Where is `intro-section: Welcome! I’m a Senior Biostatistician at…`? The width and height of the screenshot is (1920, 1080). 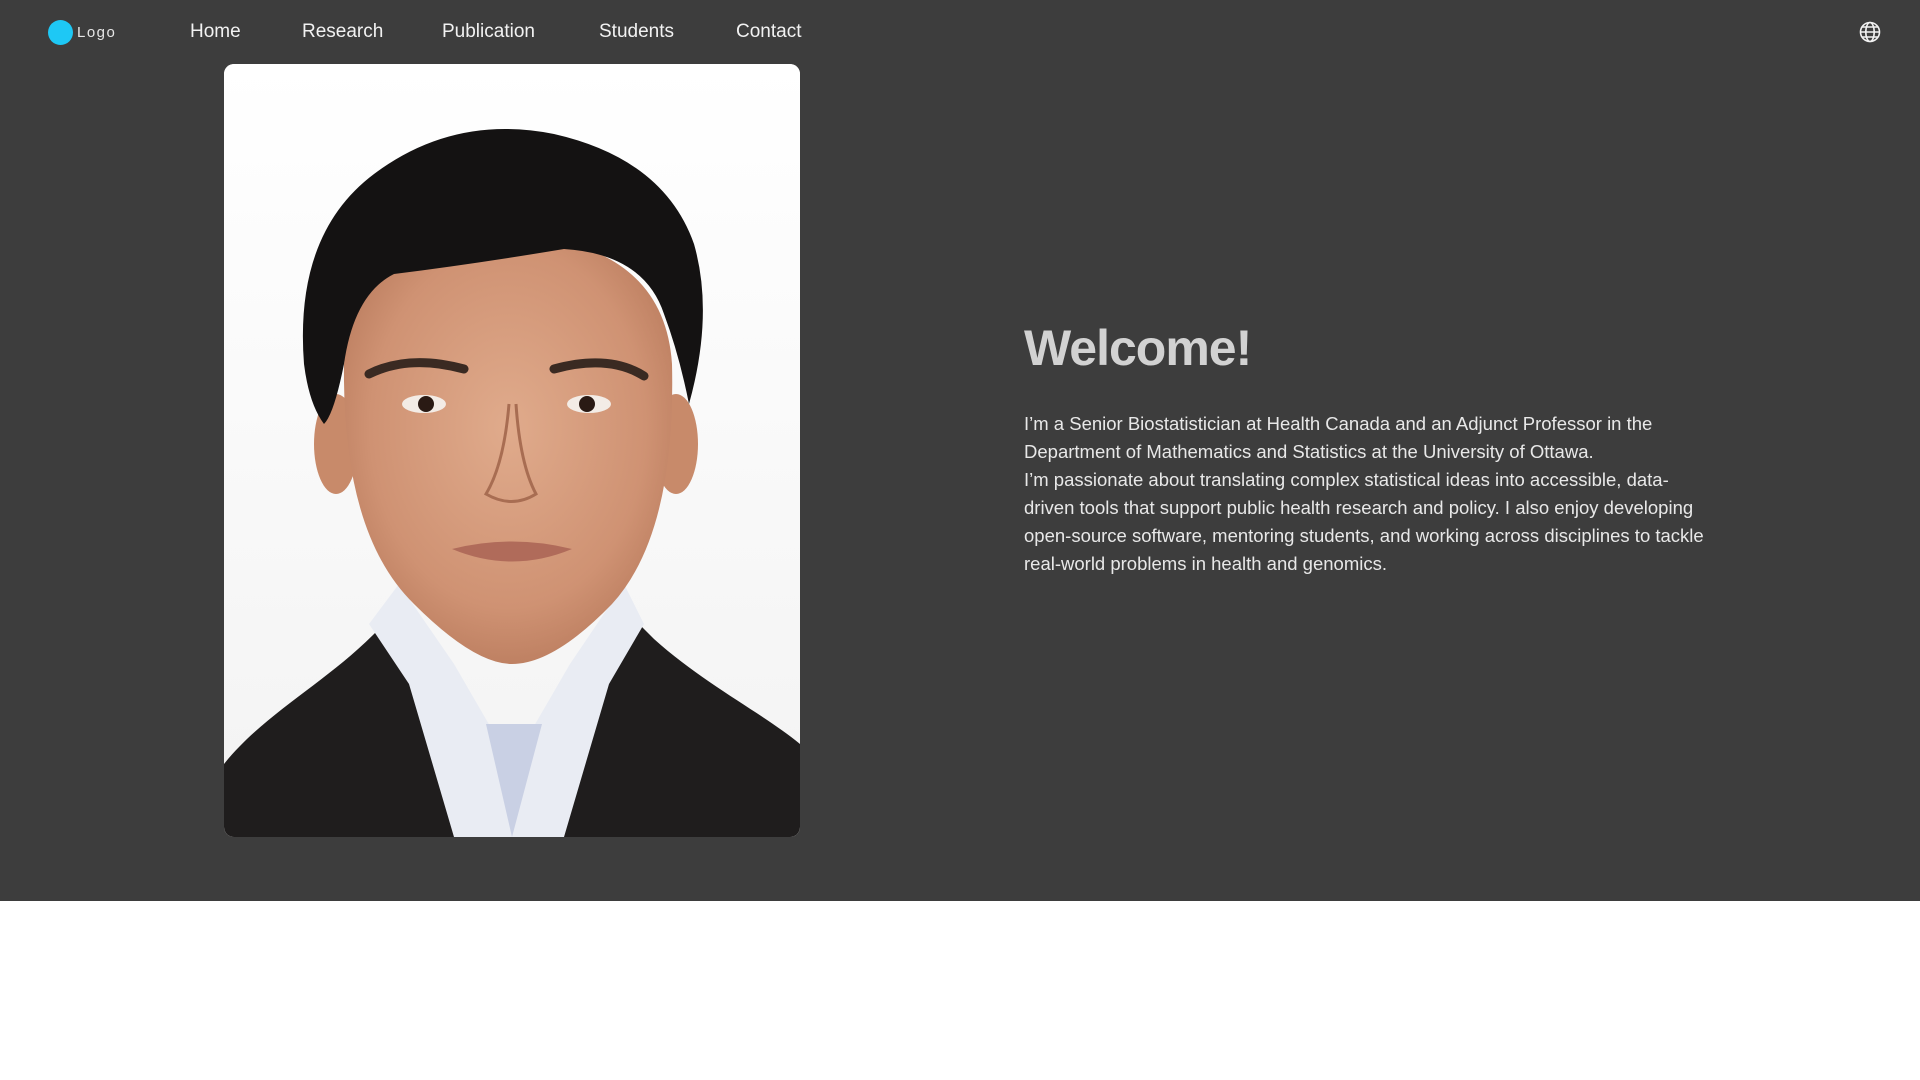 intro-section: Welcome! I’m a Senior Biostatistician at… is located at coordinates (1364, 447).